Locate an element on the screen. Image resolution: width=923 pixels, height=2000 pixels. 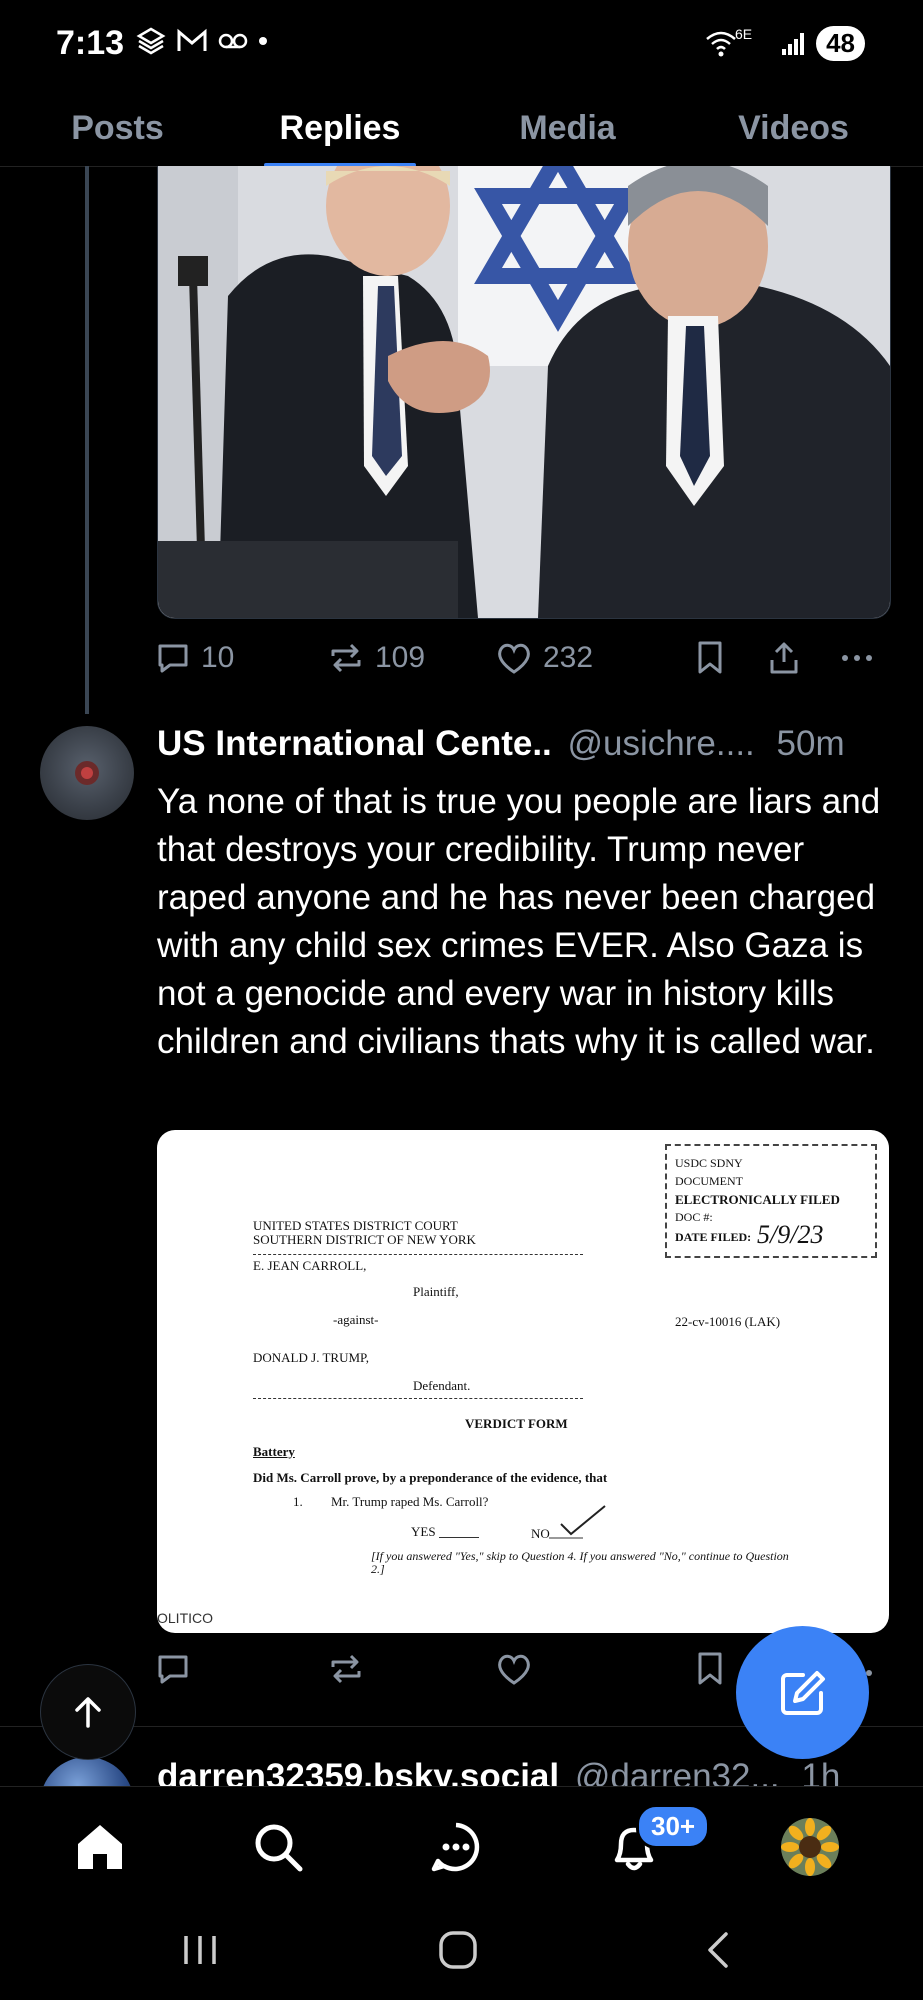
more-icon is located at coordinates (857, 658).